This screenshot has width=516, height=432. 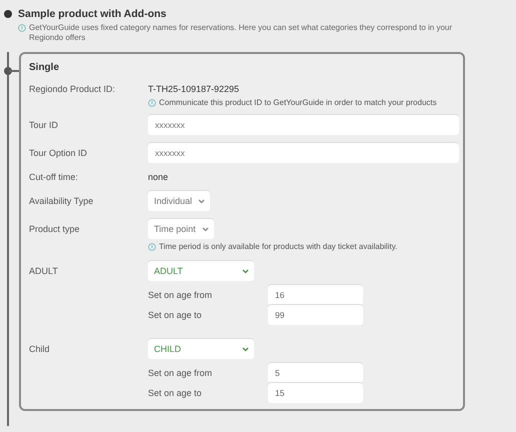 What do you see at coordinates (44, 125) in the screenshot?
I see `field-label: Tour ID` at bounding box center [44, 125].